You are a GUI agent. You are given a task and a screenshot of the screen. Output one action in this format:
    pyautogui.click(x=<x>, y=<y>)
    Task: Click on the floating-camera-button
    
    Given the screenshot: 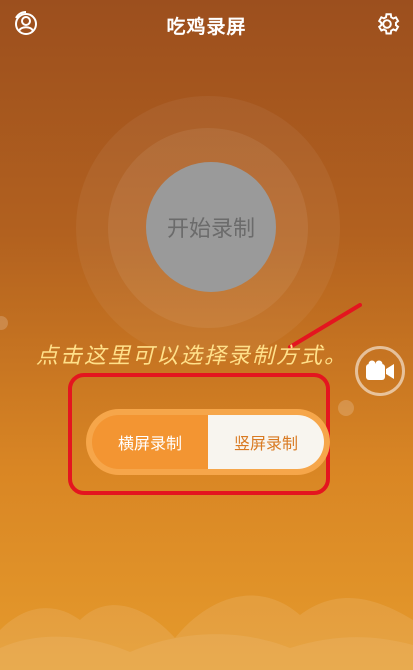 What is the action you would take?
    pyautogui.click(x=380, y=371)
    